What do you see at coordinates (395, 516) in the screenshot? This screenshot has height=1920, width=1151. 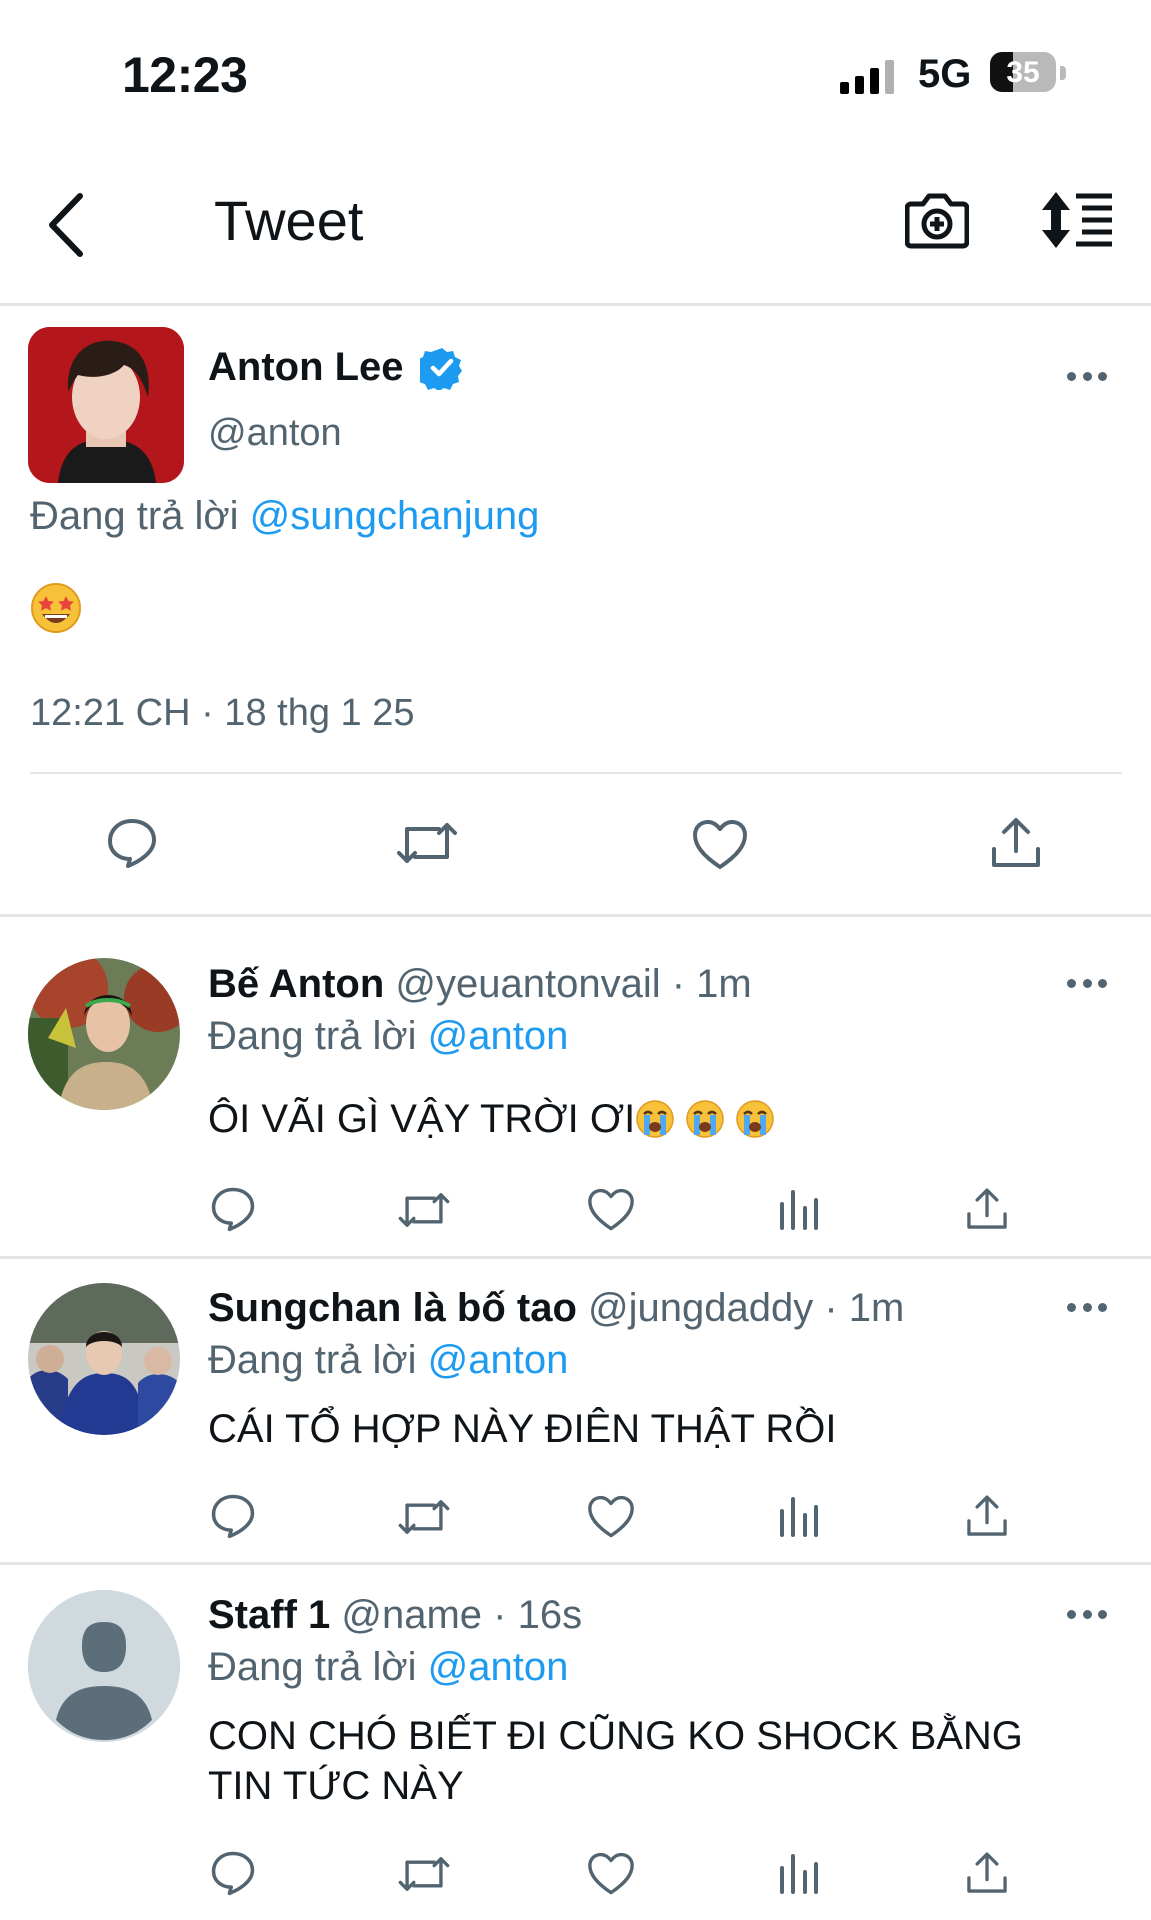 I see `replying-to-link: @sungchanjung` at bounding box center [395, 516].